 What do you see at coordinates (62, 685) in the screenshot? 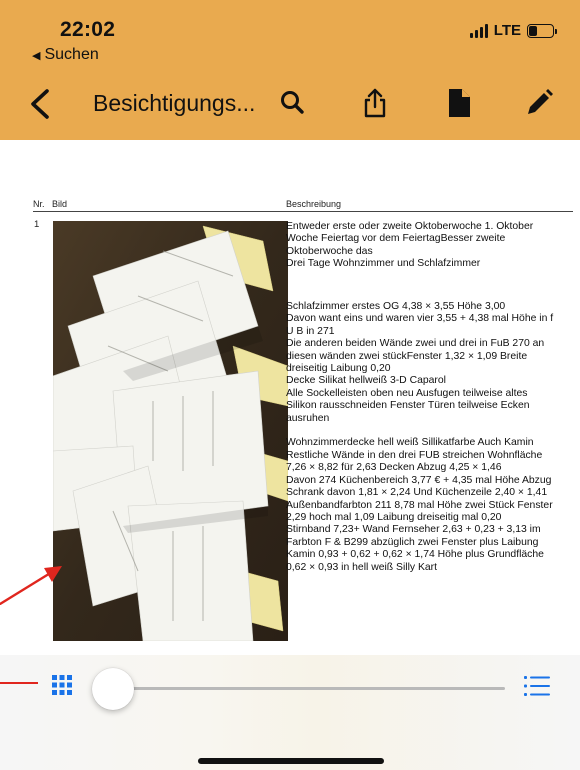
I see `thumbnail-grid-icon` at bounding box center [62, 685].